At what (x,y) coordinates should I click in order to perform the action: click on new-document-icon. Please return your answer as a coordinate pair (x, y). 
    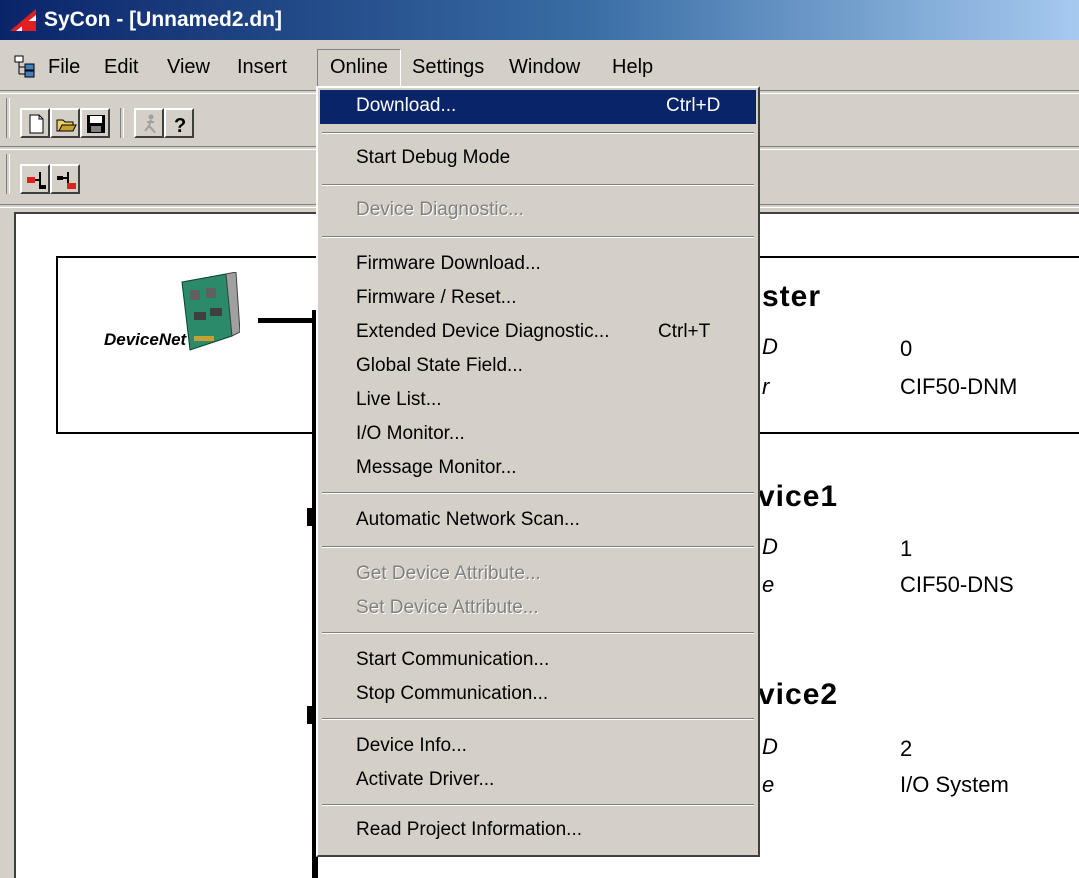
    Looking at the image, I should click on (36, 124).